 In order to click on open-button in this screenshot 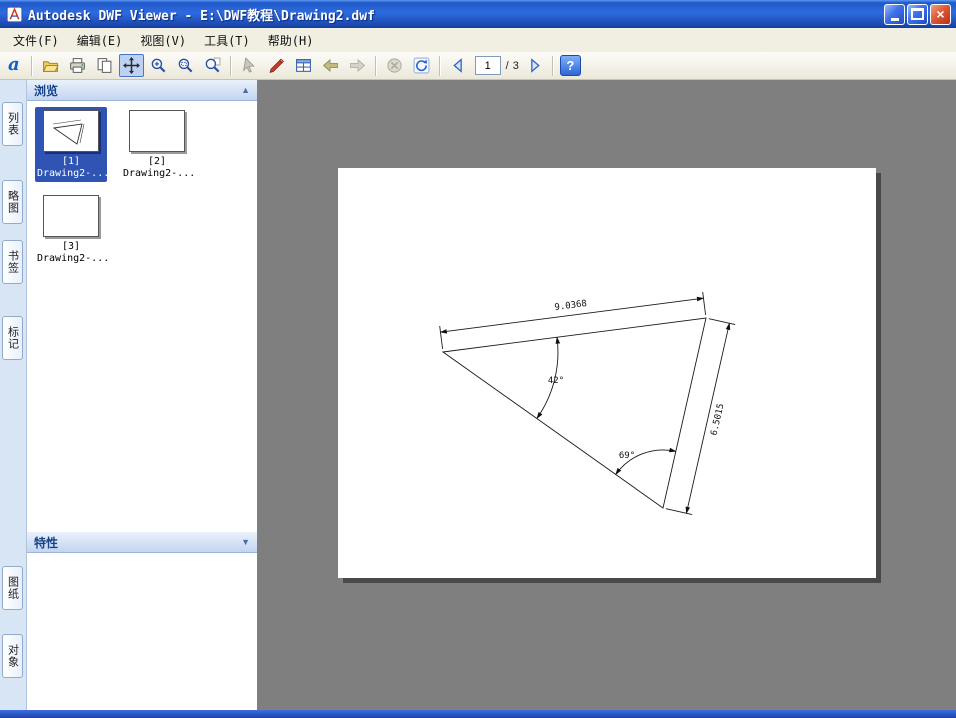, I will do `click(50, 65)`.